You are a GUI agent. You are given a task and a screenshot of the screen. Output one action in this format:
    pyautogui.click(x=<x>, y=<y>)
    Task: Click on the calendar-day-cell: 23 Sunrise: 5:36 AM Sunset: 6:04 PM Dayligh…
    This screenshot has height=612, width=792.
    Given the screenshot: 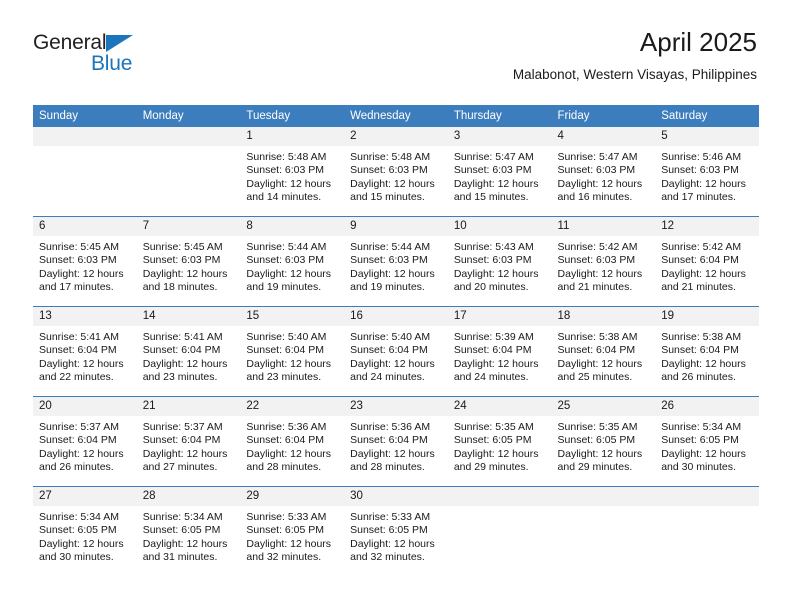 What is the action you would take?
    pyautogui.click(x=396, y=441)
    